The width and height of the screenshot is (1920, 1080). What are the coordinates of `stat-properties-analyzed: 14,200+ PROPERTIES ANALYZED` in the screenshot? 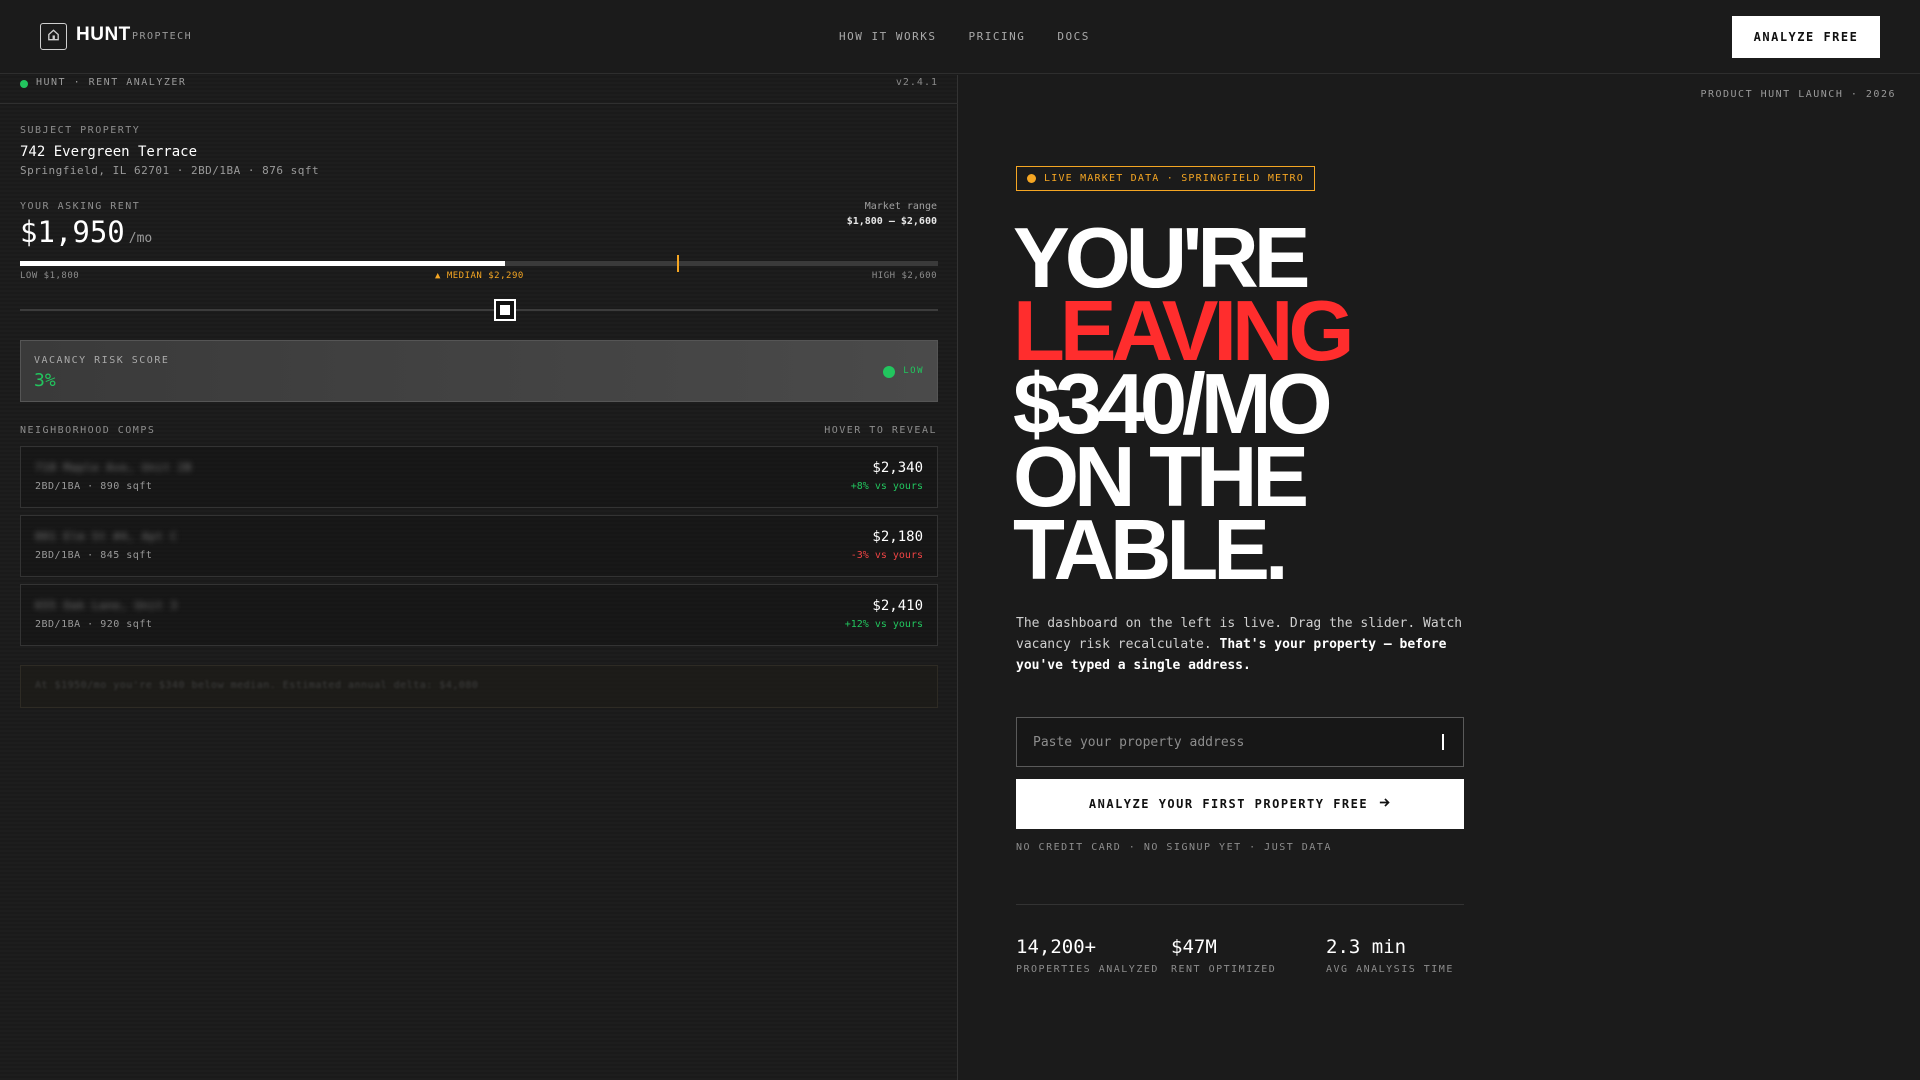 It's located at (1087, 955).